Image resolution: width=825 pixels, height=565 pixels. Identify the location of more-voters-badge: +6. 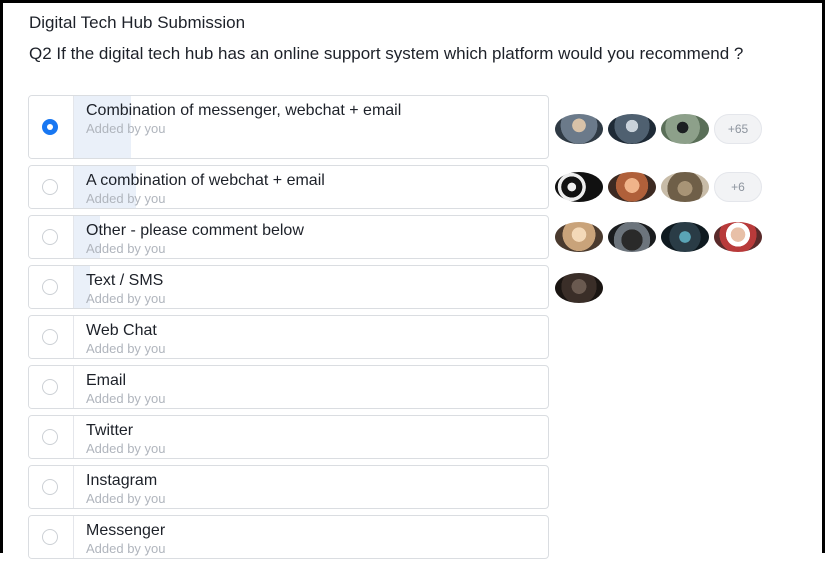
(738, 187).